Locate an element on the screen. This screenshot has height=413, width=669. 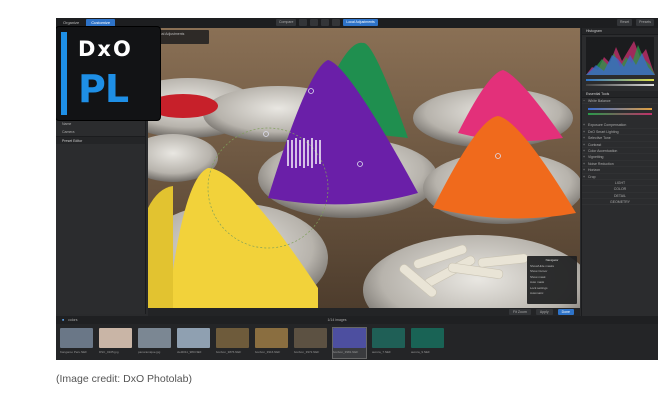
filmstrip-bar: ■ colors 1/14 images is located at coordinates (357, 320).